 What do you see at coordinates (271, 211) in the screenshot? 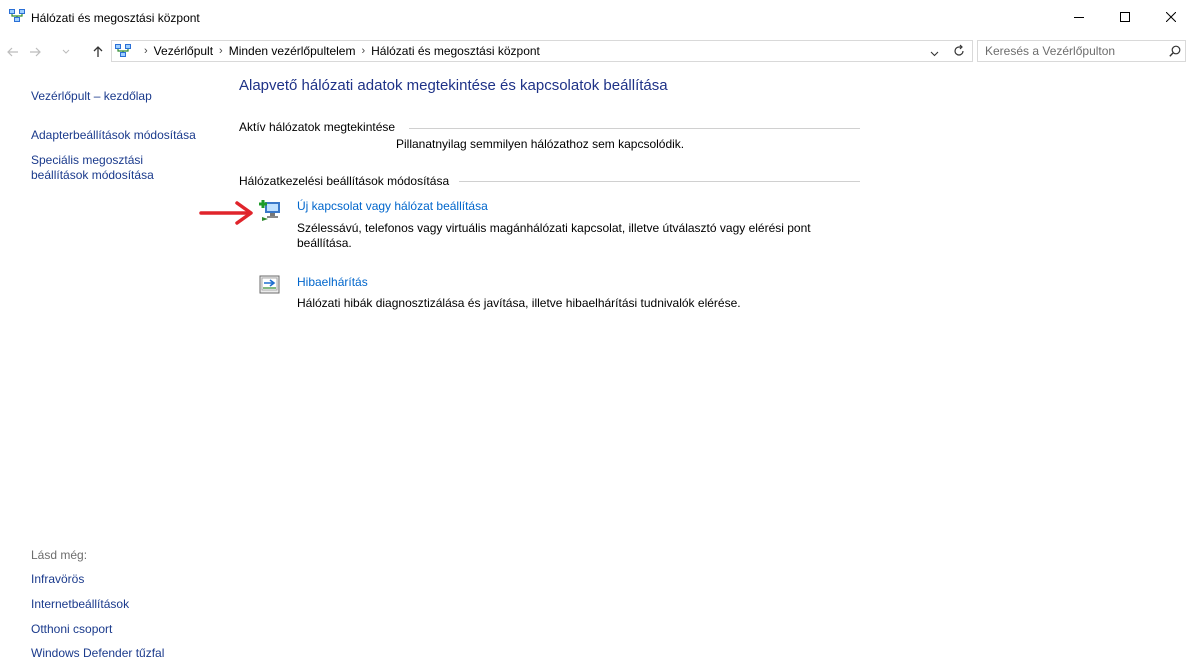
I see `new-connection-icon` at bounding box center [271, 211].